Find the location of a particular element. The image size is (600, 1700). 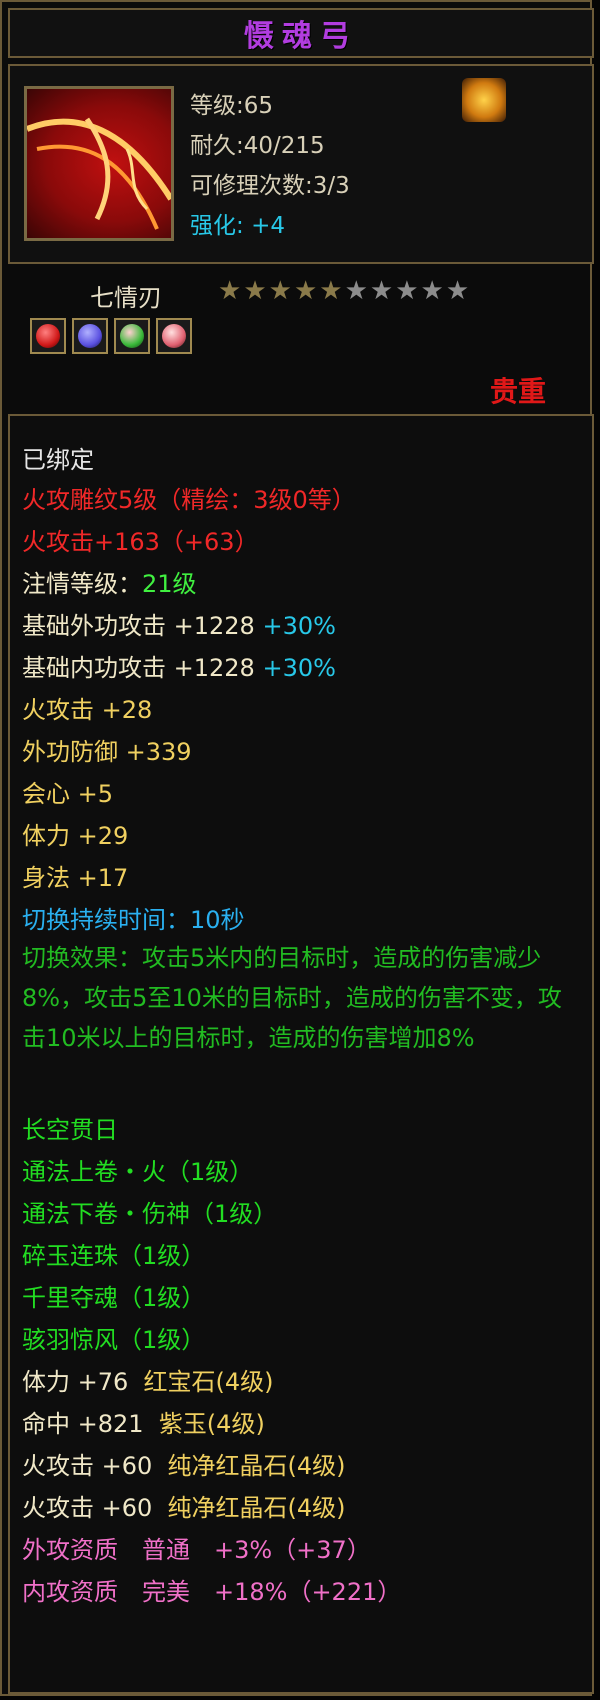

engrave-stat: 火攻雕纹5级（精绘：3级0等） is located at coordinates (189, 500).